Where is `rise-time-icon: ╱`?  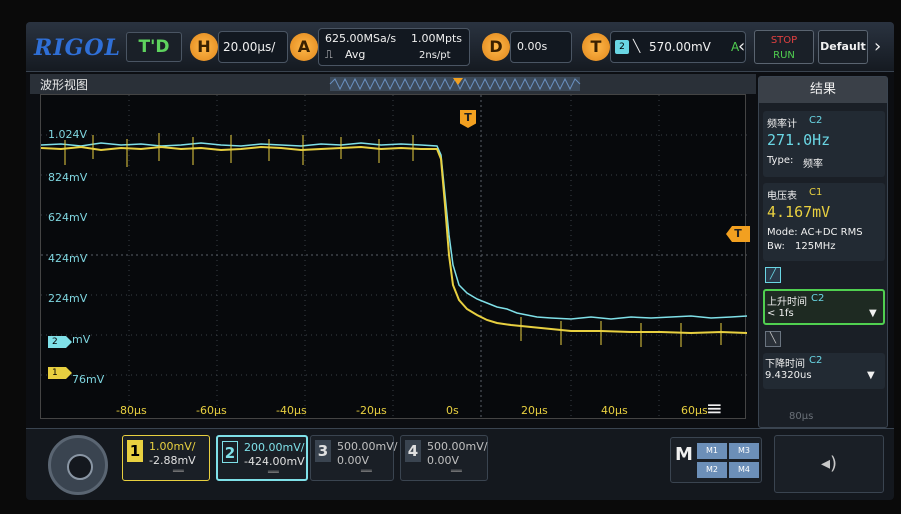 rise-time-icon: ╱ is located at coordinates (773, 275).